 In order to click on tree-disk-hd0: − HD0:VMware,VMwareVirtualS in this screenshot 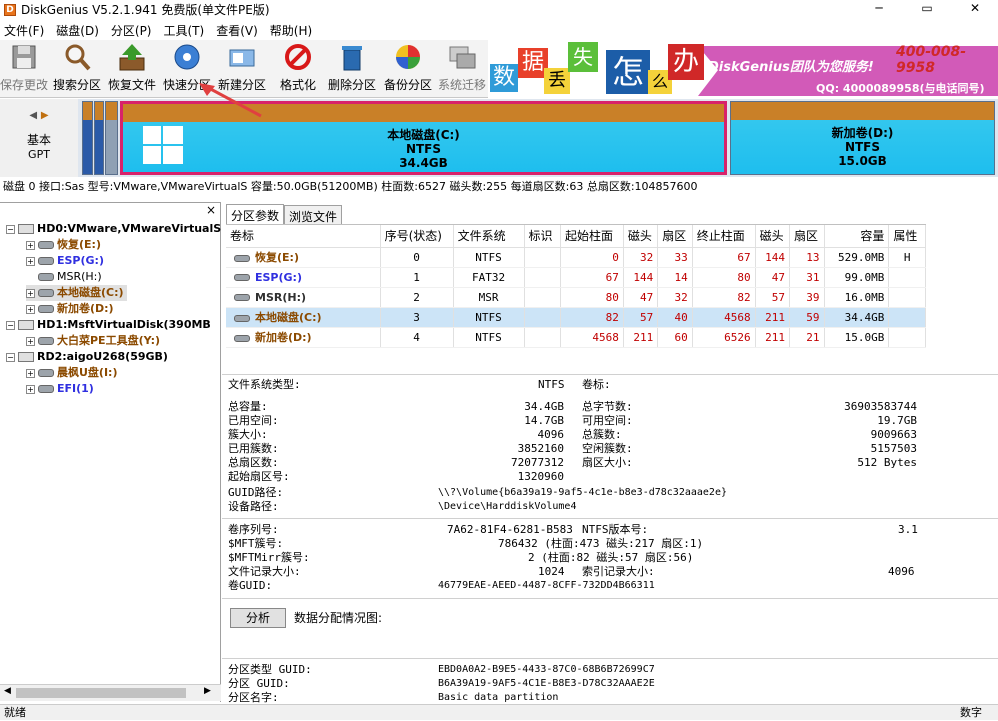, I will do `click(113, 229)`.